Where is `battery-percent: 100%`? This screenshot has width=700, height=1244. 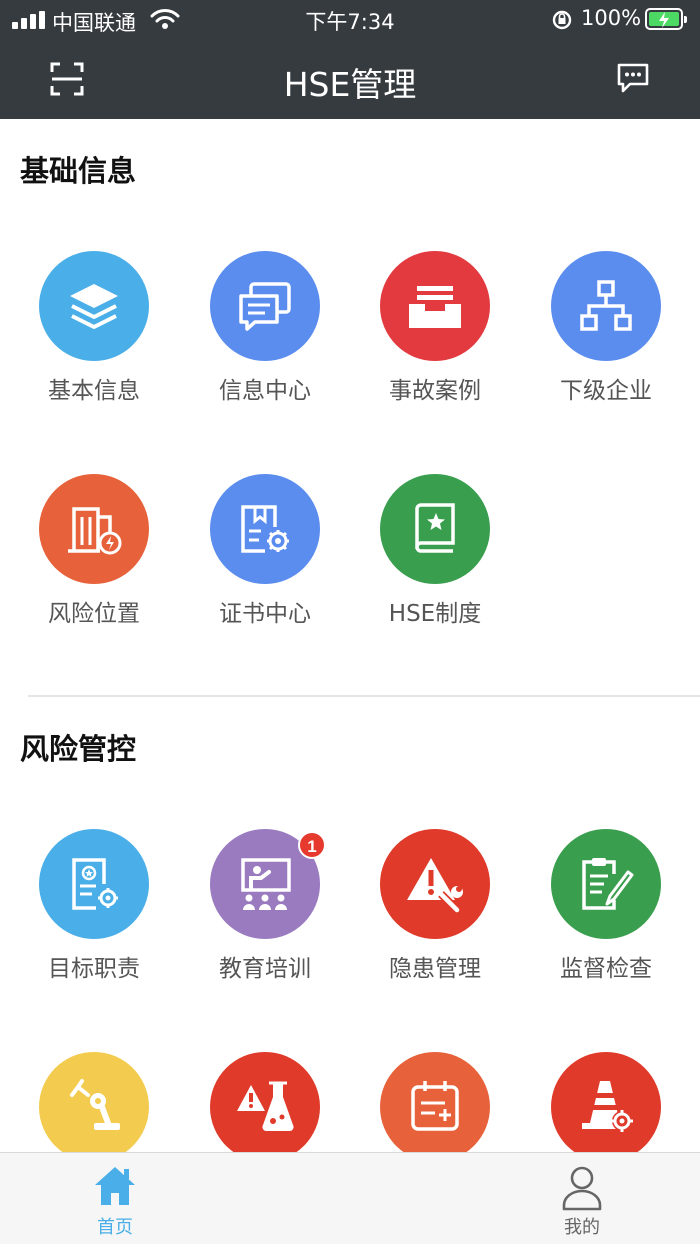
battery-percent: 100% is located at coordinates (611, 18).